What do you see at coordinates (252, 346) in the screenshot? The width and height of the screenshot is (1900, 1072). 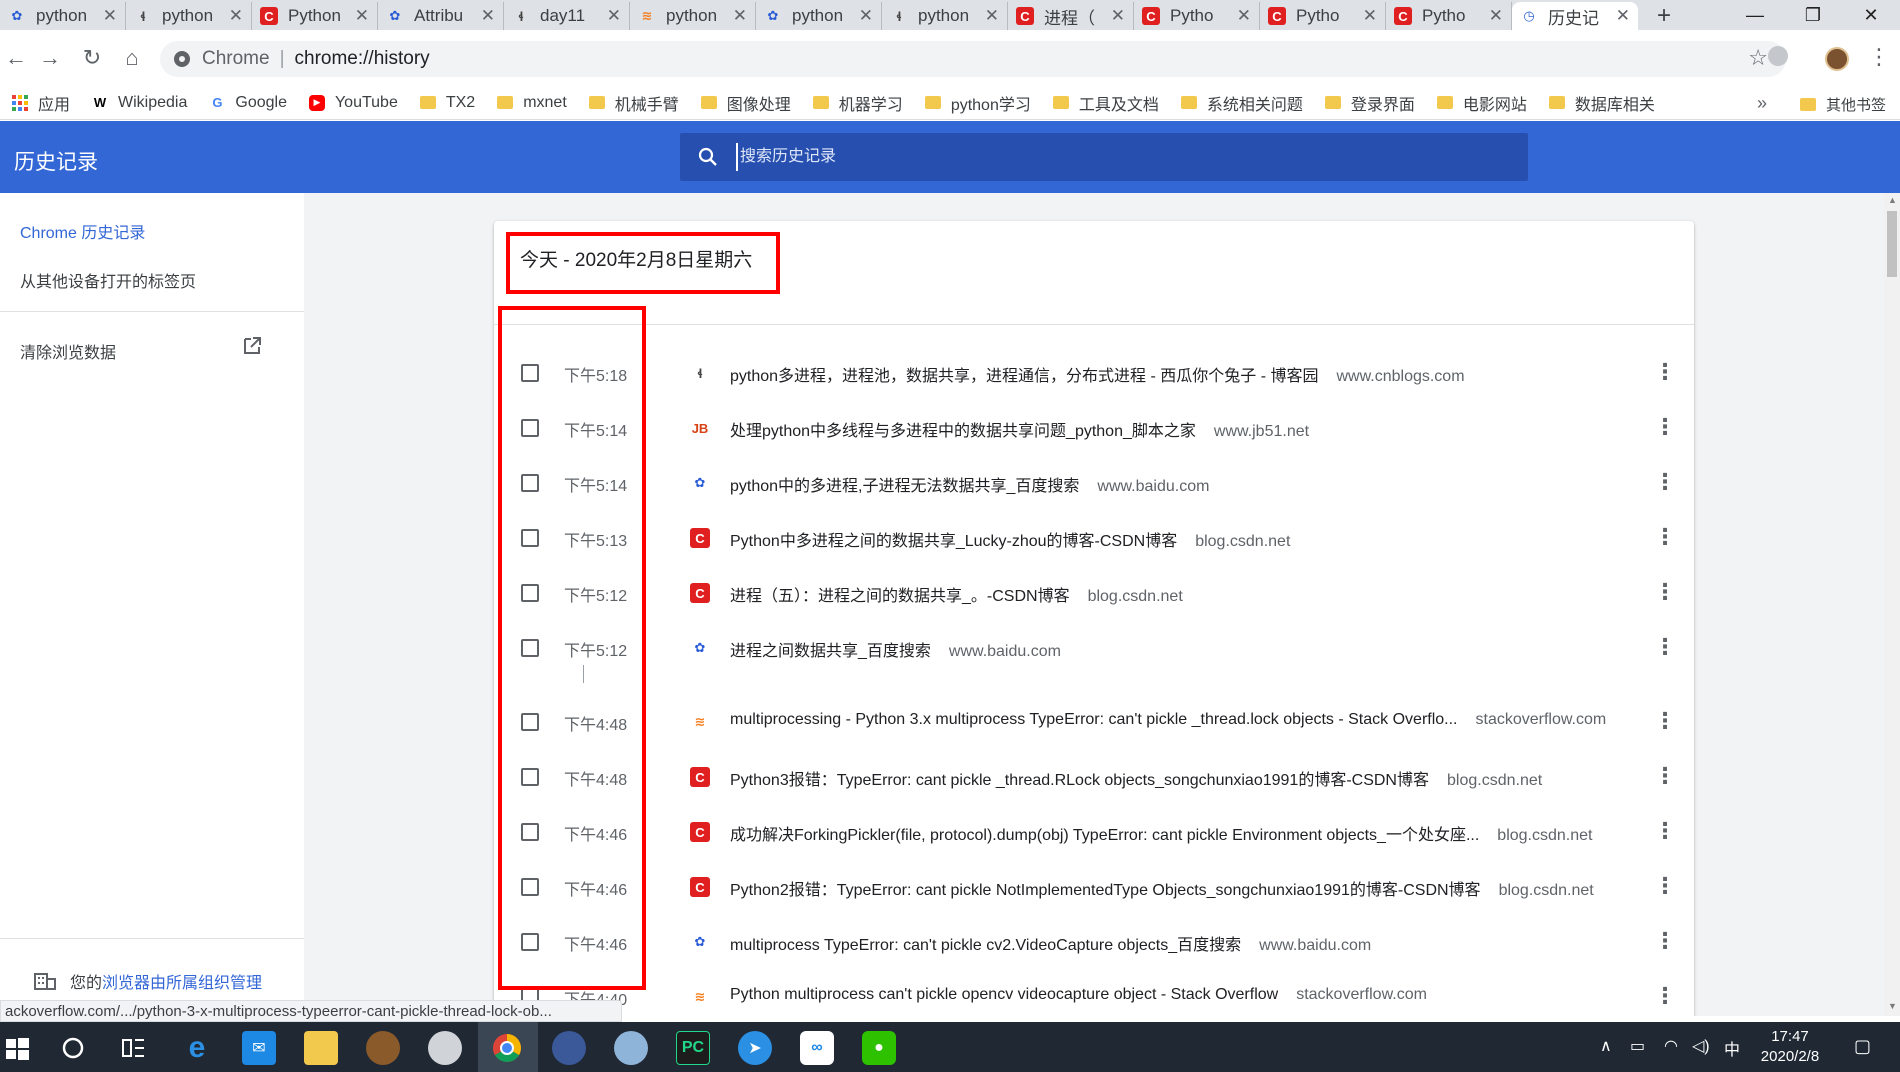 I see `open-in-new-icon` at bounding box center [252, 346].